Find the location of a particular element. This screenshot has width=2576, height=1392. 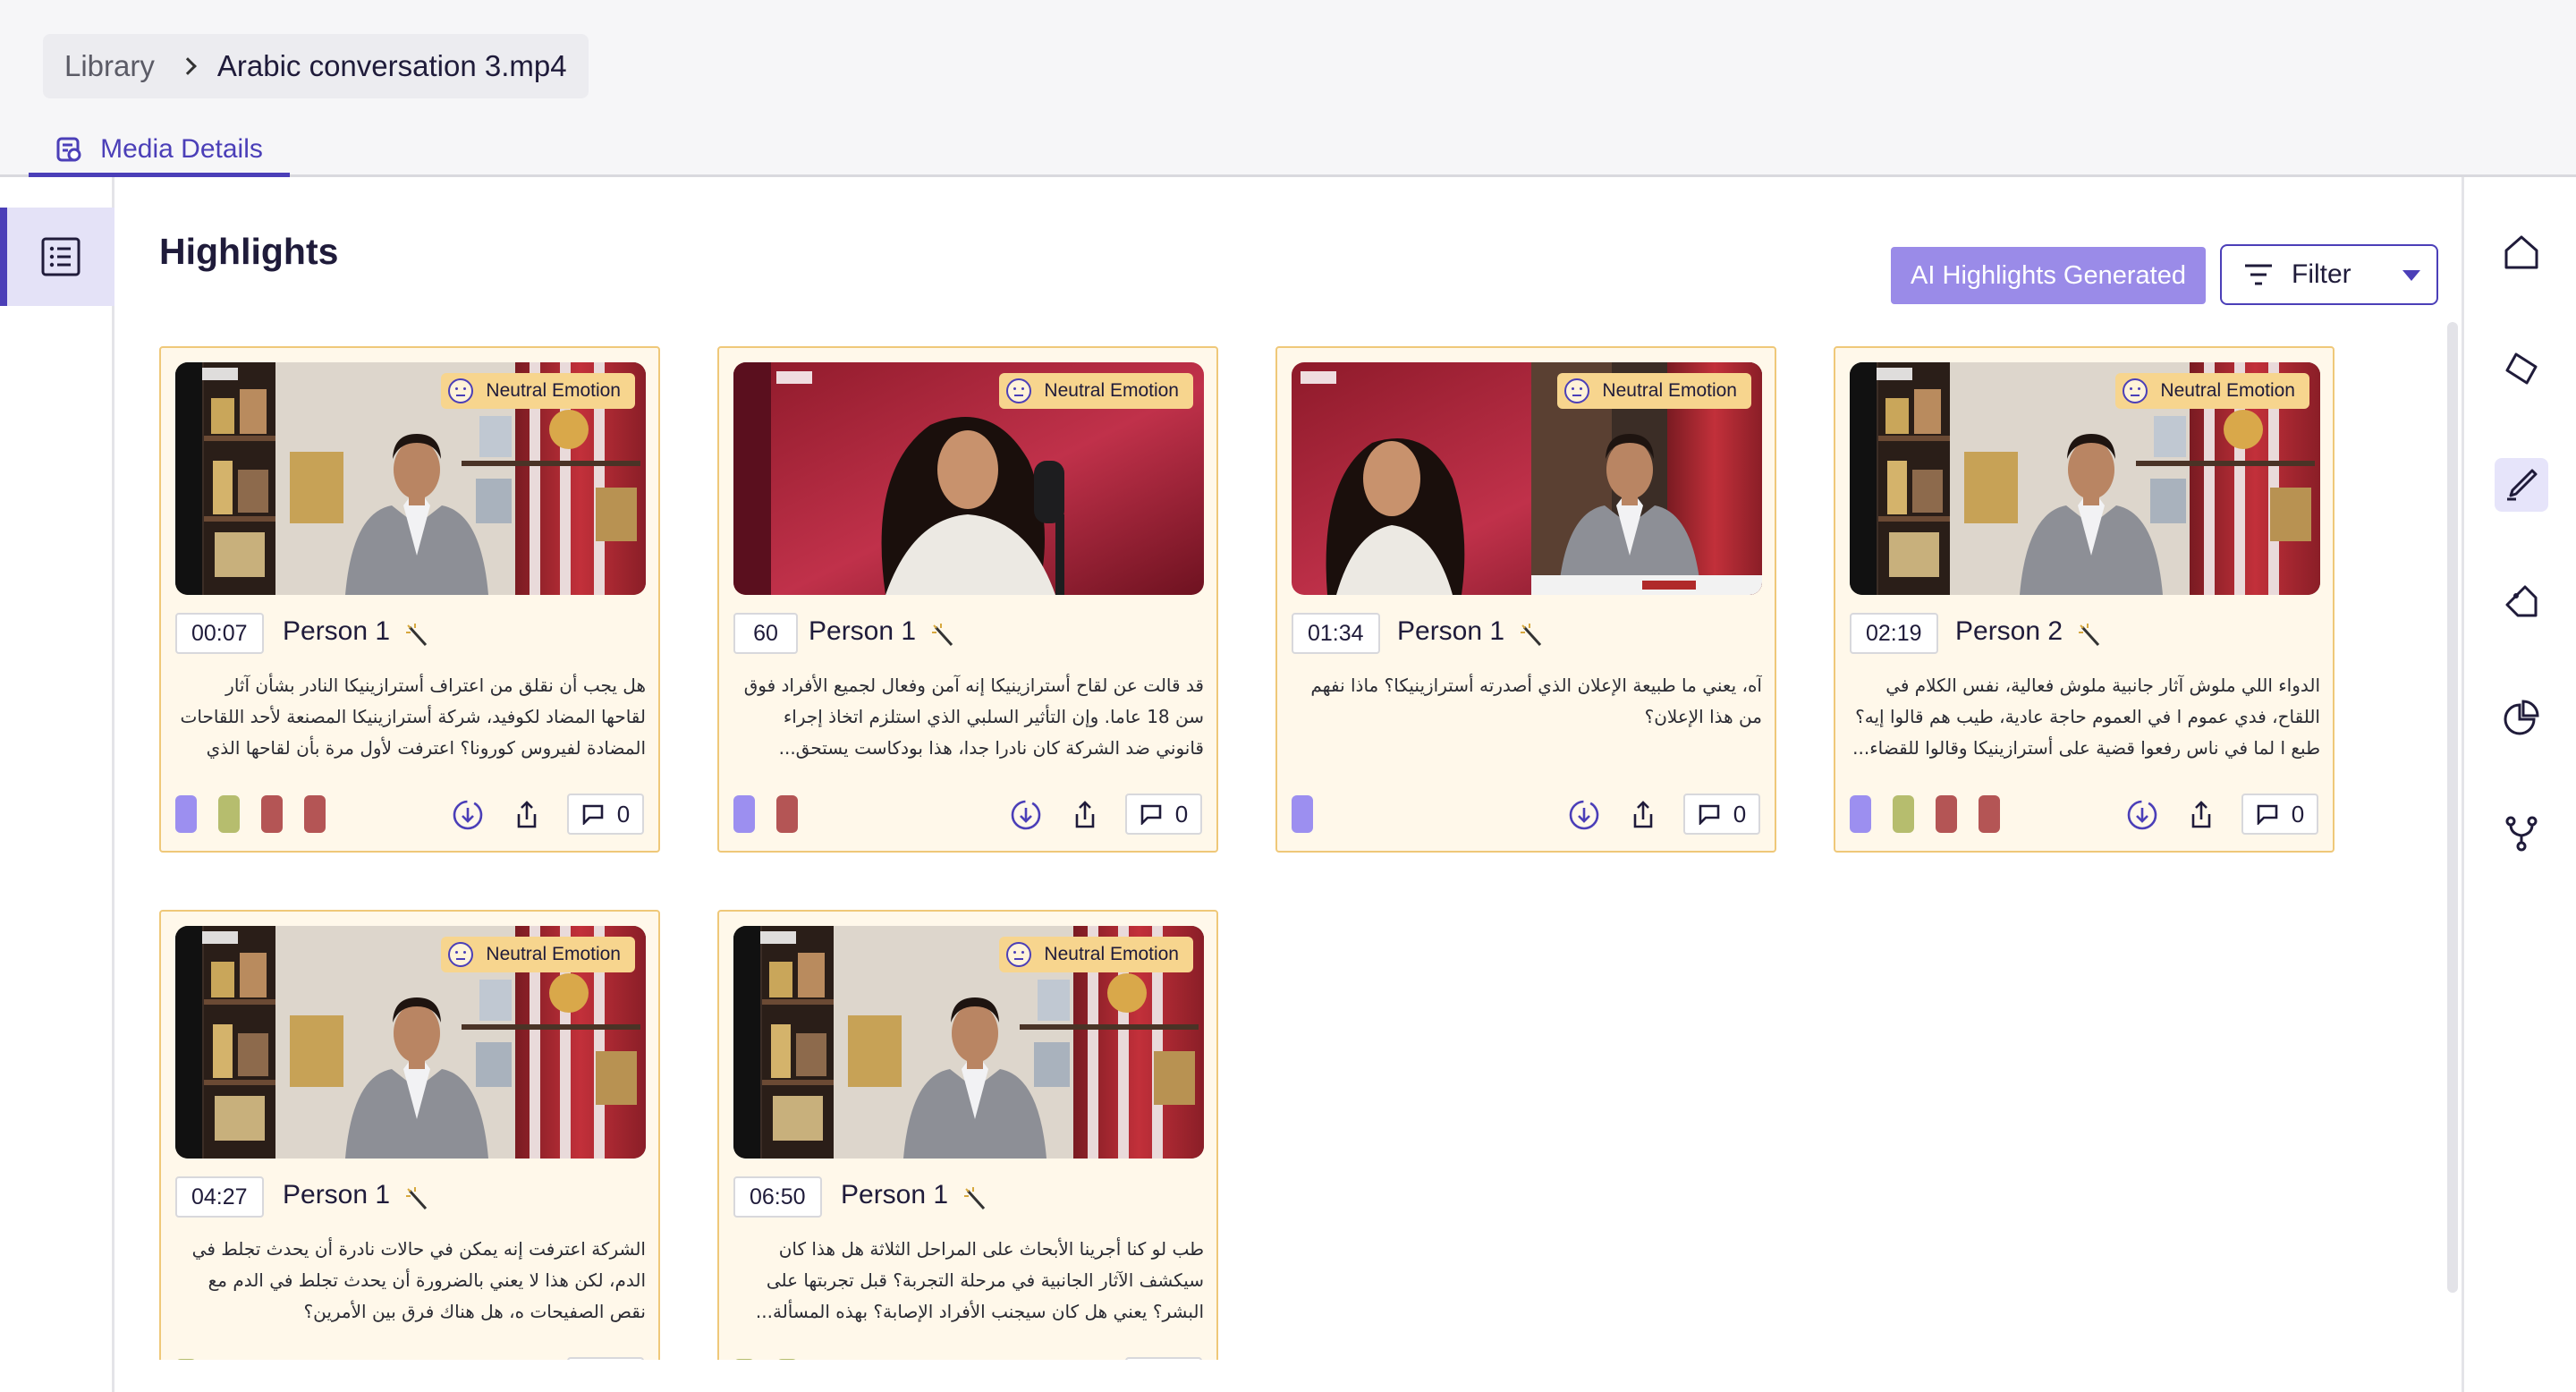

highlight-pen-button is located at coordinates (2521, 485).